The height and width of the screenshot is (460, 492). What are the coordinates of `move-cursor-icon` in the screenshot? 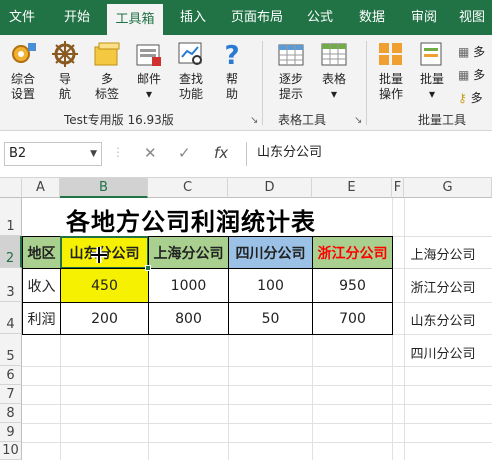 It's located at (99, 255).